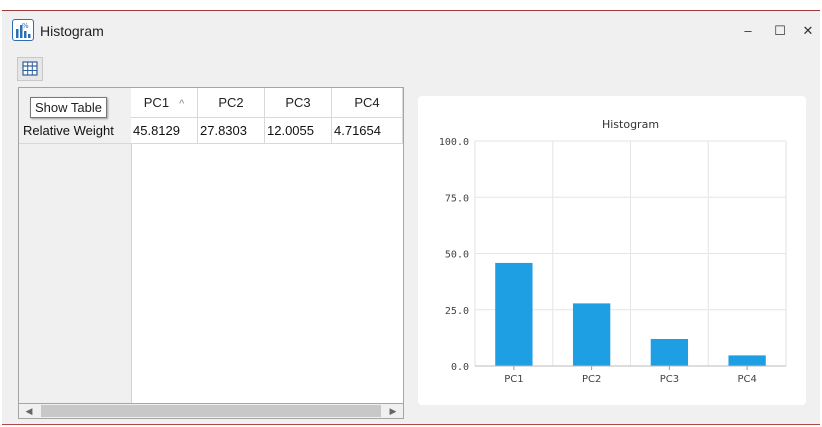 Image resolution: width=822 pixels, height=427 pixels. Describe the element at coordinates (298, 131) in the screenshot. I see `table-cell-pc3: 12.0055` at that location.